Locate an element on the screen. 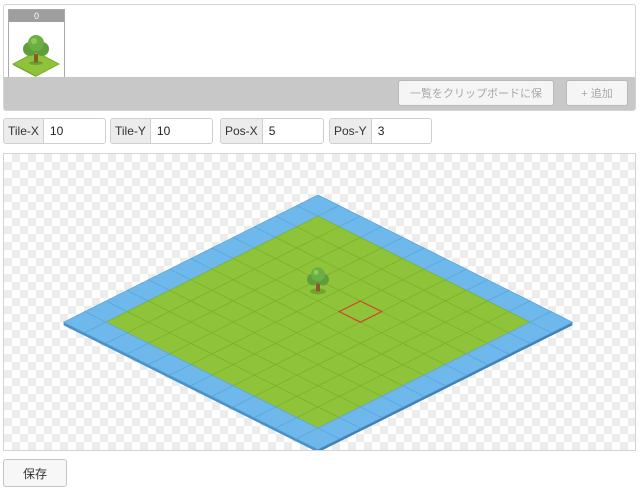  tile-y-label: Tile-Y is located at coordinates (131, 131).